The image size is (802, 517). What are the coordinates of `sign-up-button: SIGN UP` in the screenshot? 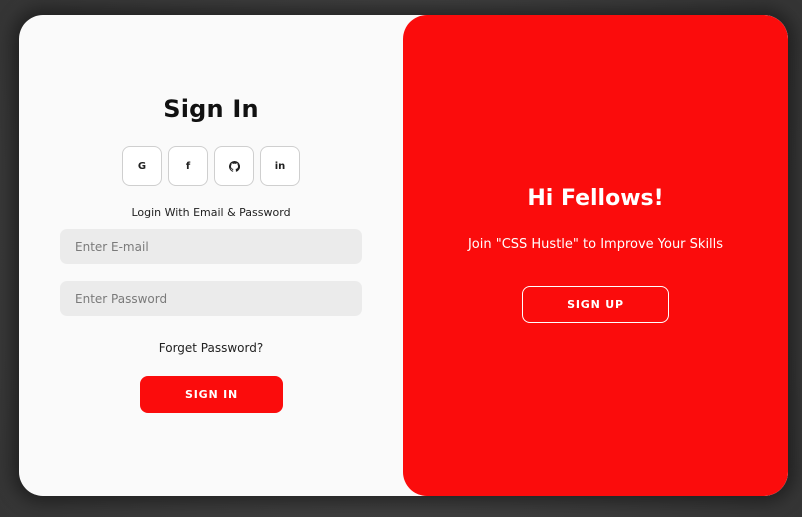 It's located at (595, 304).